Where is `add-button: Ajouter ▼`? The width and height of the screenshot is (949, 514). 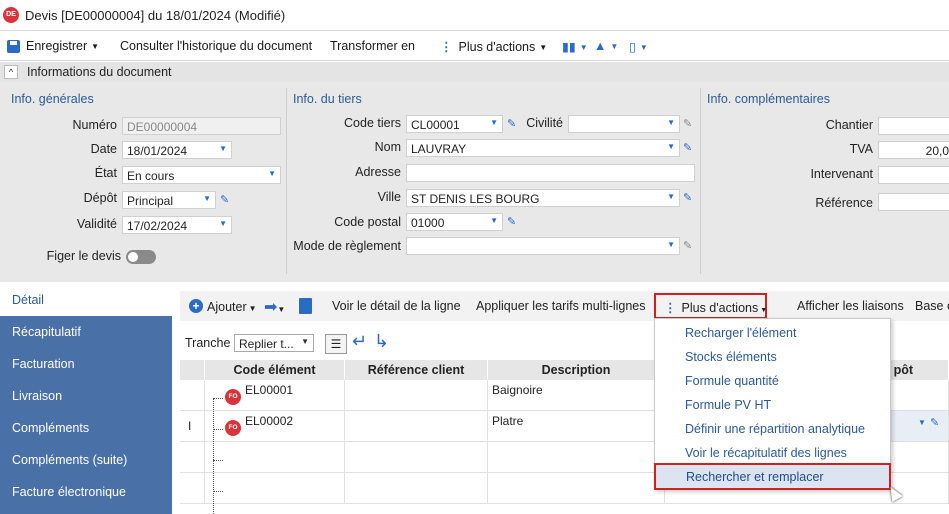
add-button: Ajouter ▼ is located at coordinates (232, 307).